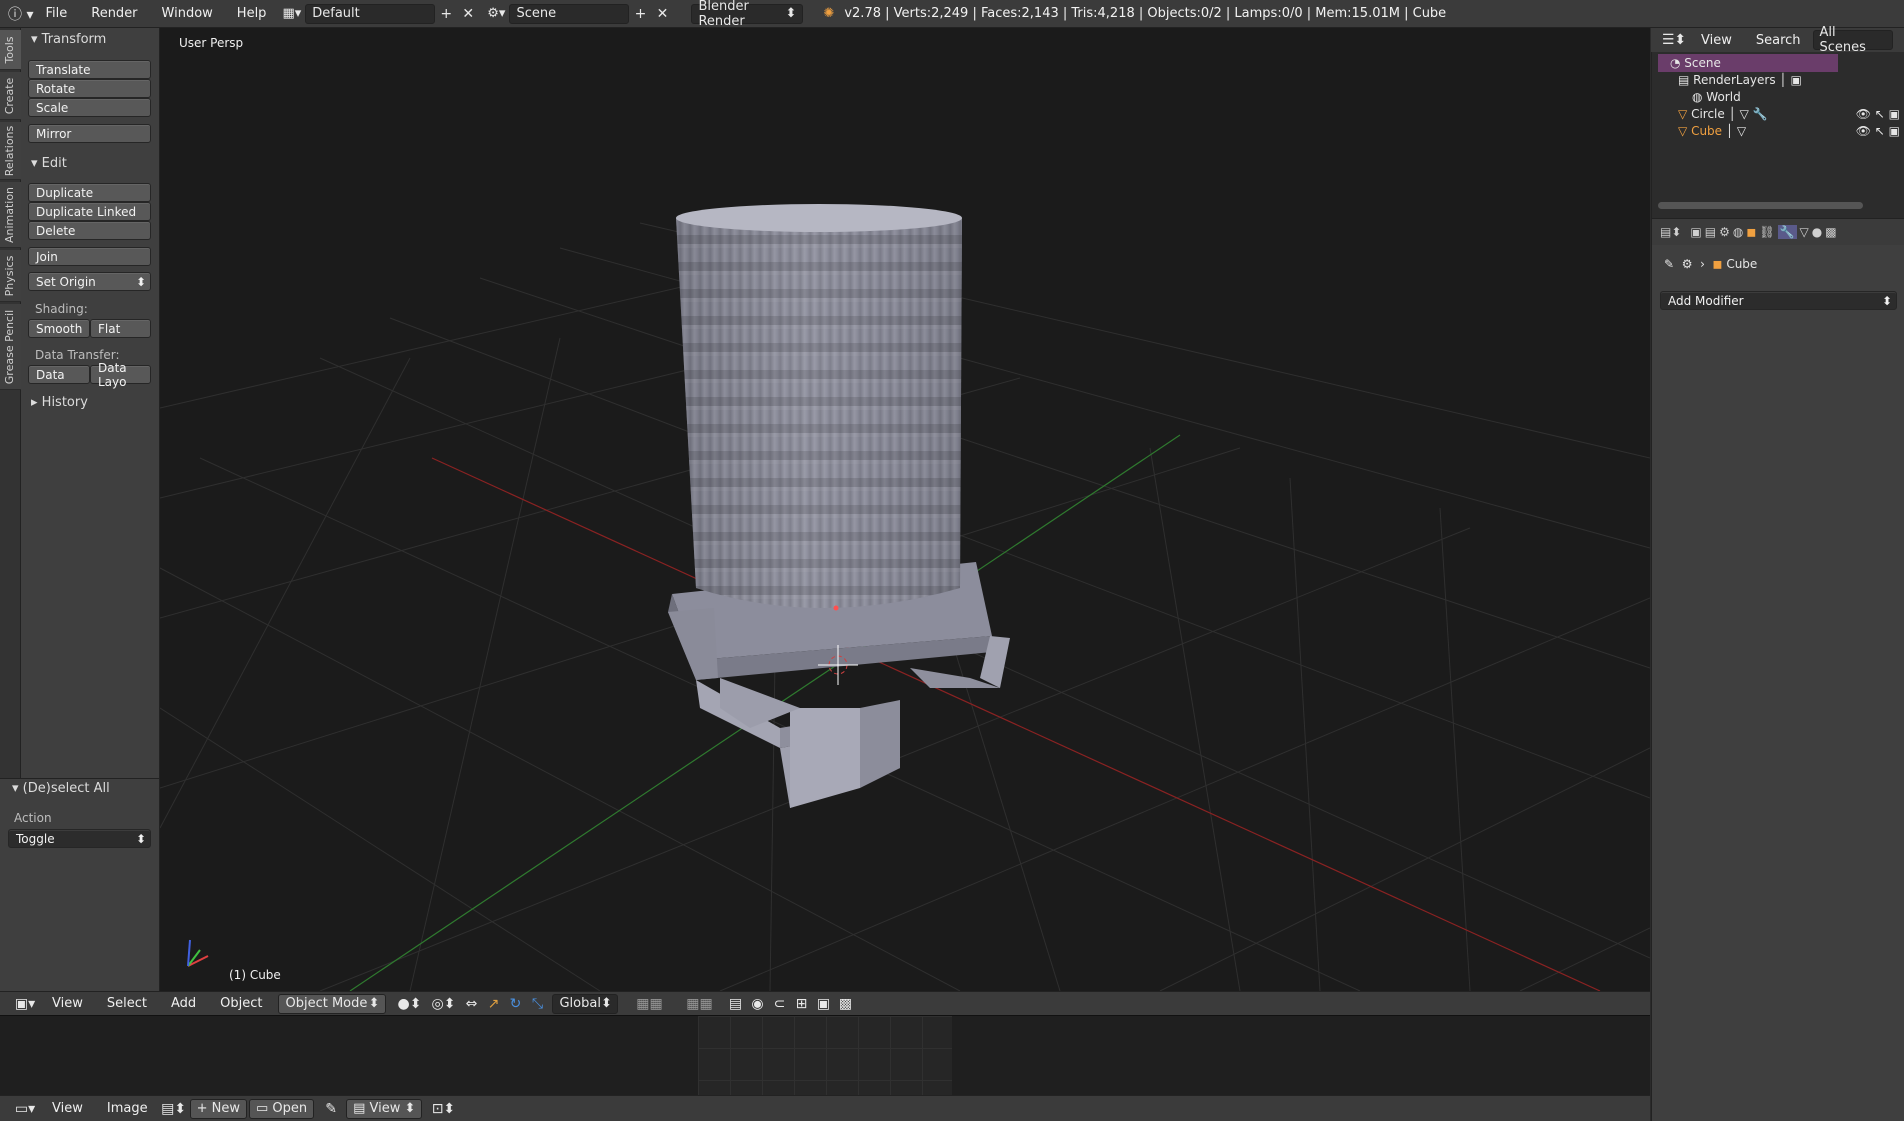  What do you see at coordinates (823, 1004) in the screenshot?
I see `render-icon: ▣` at bounding box center [823, 1004].